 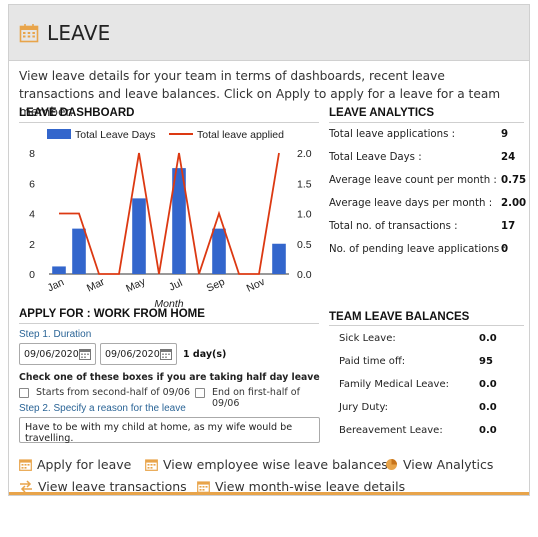 What do you see at coordinates (508, 157) in the screenshot?
I see `analytics-value: 24` at bounding box center [508, 157].